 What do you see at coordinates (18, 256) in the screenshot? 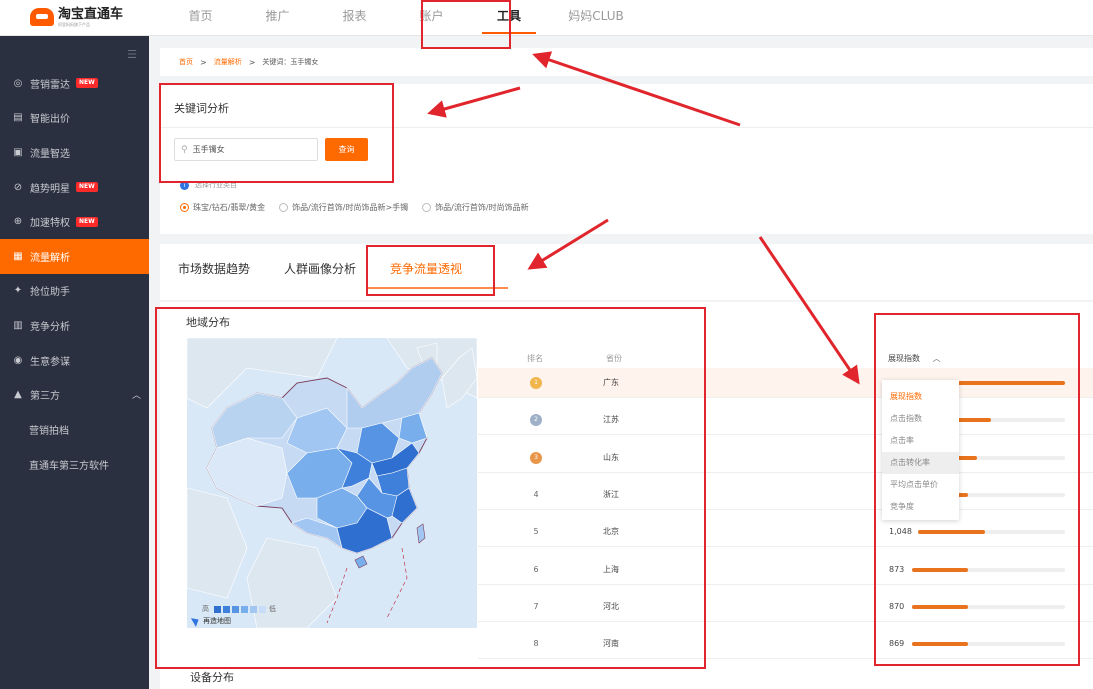
I see `analysis-icon: ▦` at bounding box center [18, 256].